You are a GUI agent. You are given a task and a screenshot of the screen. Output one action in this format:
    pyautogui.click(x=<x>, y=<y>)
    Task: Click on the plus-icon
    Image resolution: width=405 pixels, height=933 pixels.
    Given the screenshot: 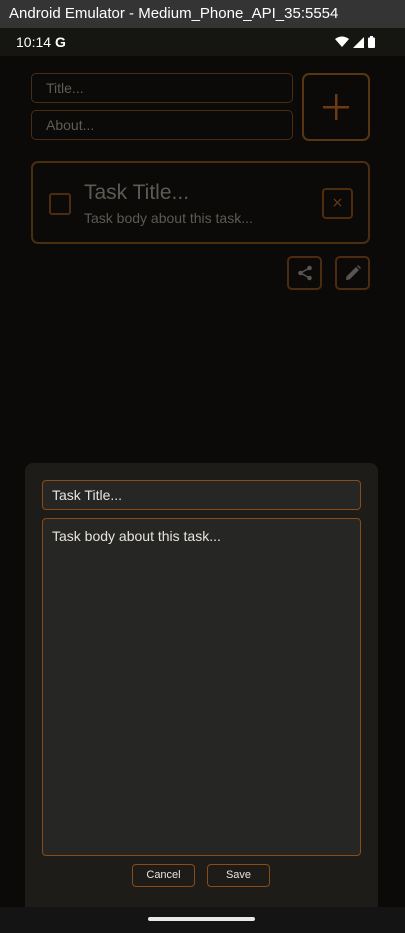 What is the action you would take?
    pyautogui.click(x=336, y=107)
    